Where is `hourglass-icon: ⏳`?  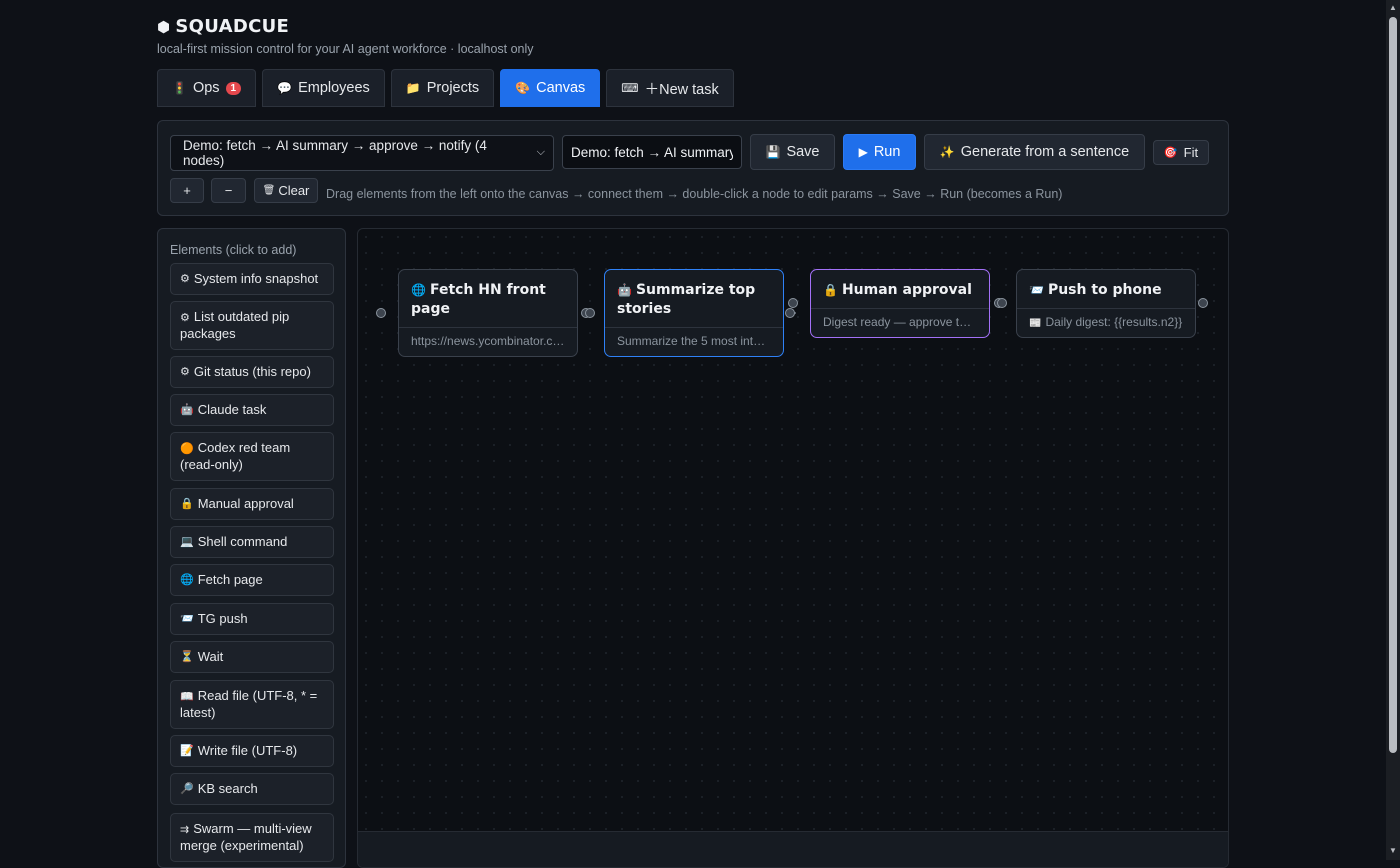
hourglass-icon: ⏳ is located at coordinates (187, 657).